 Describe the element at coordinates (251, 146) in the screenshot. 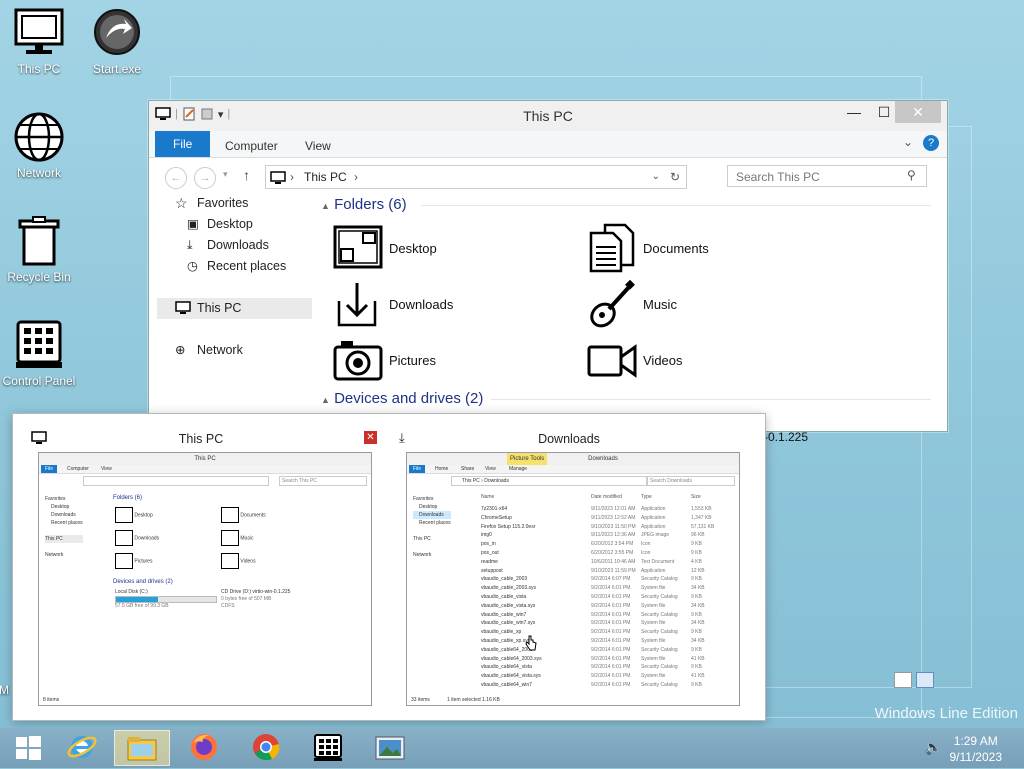

I see `tab-computer: Computer` at that location.